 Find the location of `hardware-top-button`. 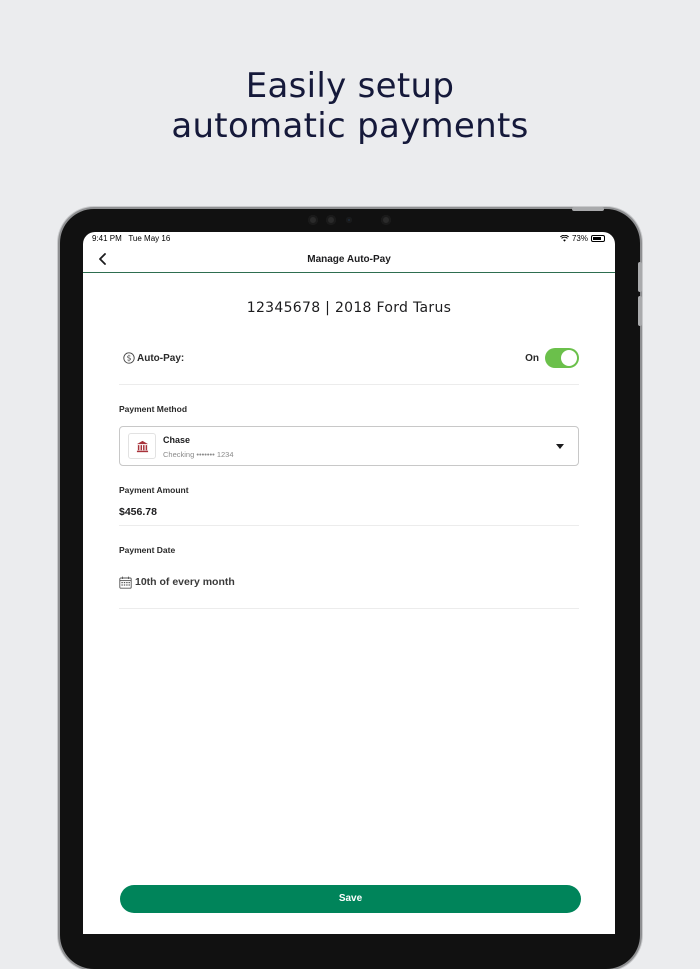

hardware-top-button is located at coordinates (588, 209).